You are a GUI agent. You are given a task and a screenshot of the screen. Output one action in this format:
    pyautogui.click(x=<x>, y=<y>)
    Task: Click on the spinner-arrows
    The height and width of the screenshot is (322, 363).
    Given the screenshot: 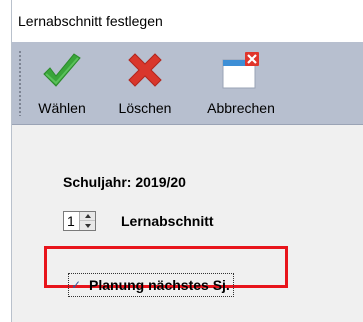 What is the action you would take?
    pyautogui.click(x=87, y=221)
    